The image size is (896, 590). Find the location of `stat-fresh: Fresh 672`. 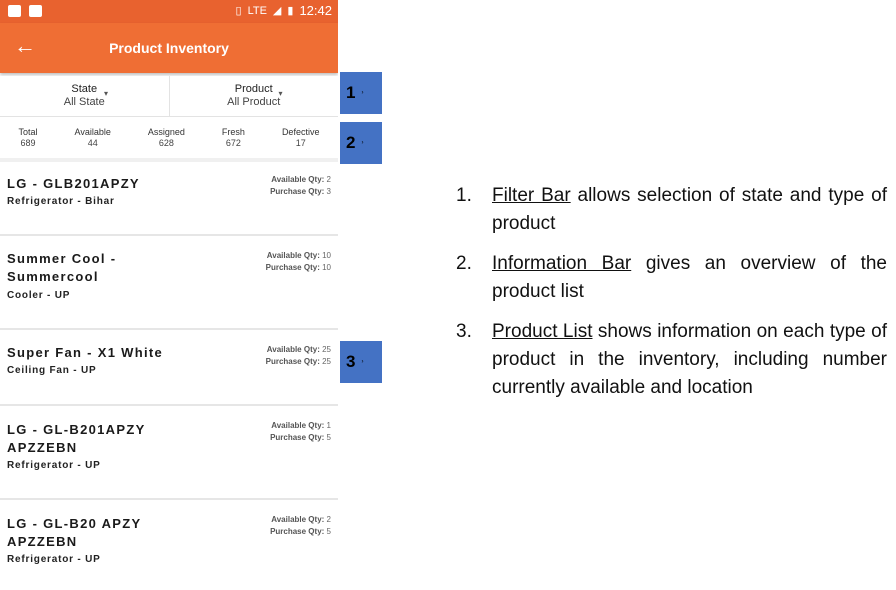

stat-fresh: Fresh 672 is located at coordinates (233, 138).